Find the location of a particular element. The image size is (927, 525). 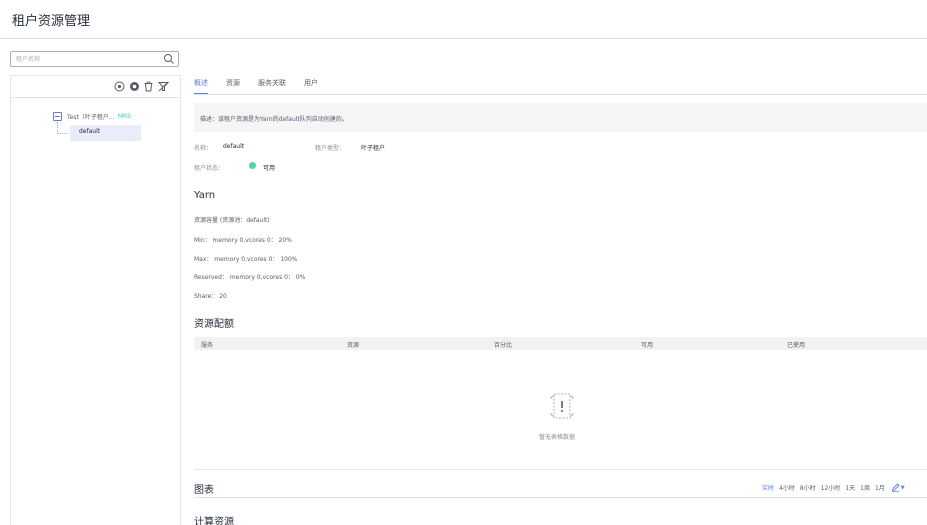

dropdown-caret-icon: ▼ is located at coordinates (903, 488).